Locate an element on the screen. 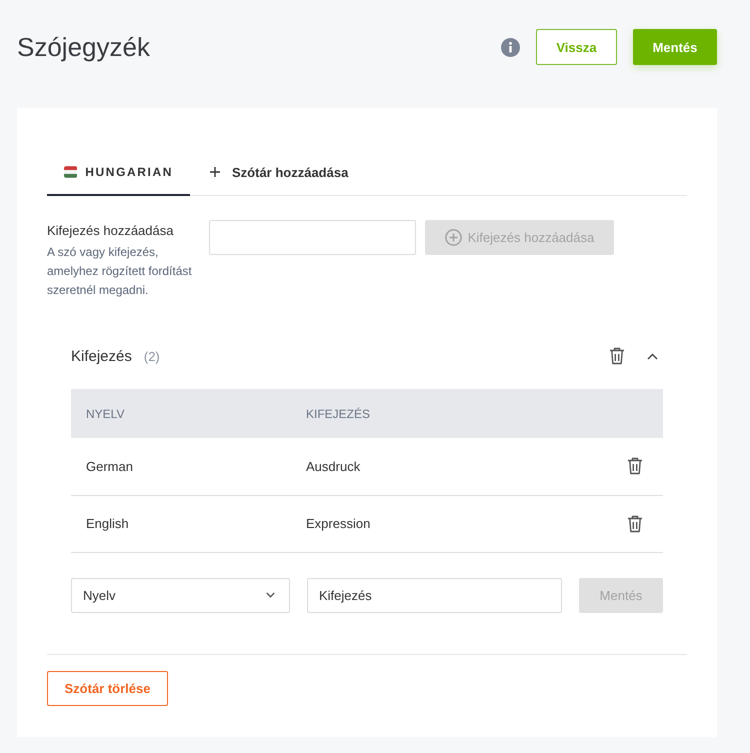 The height and width of the screenshot is (753, 750). group-title: Kifejezés is located at coordinates (101, 356).